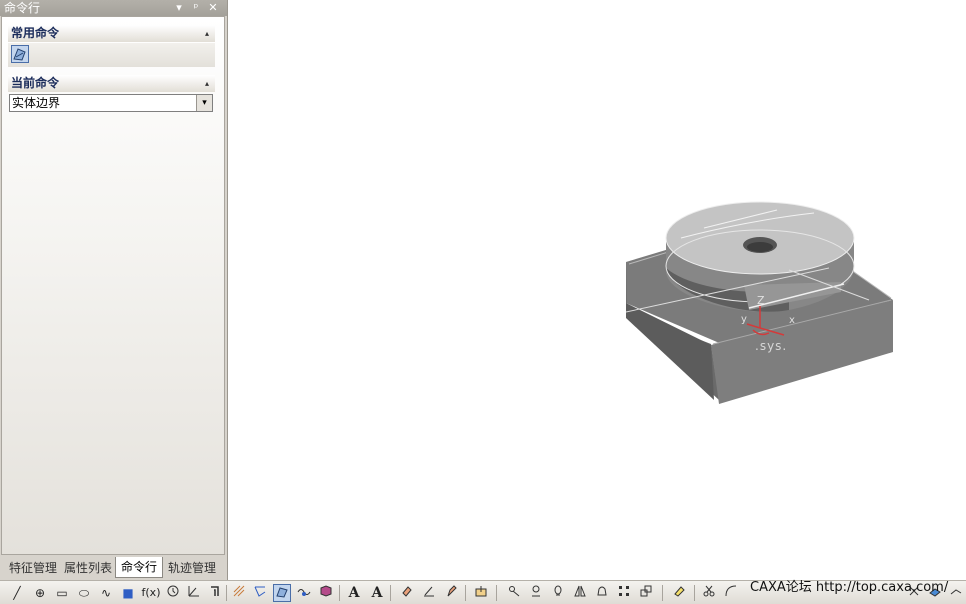 This screenshot has height=604, width=966. Describe the element at coordinates (62, 593) in the screenshot. I see `rectangle-icon: ▭` at that location.